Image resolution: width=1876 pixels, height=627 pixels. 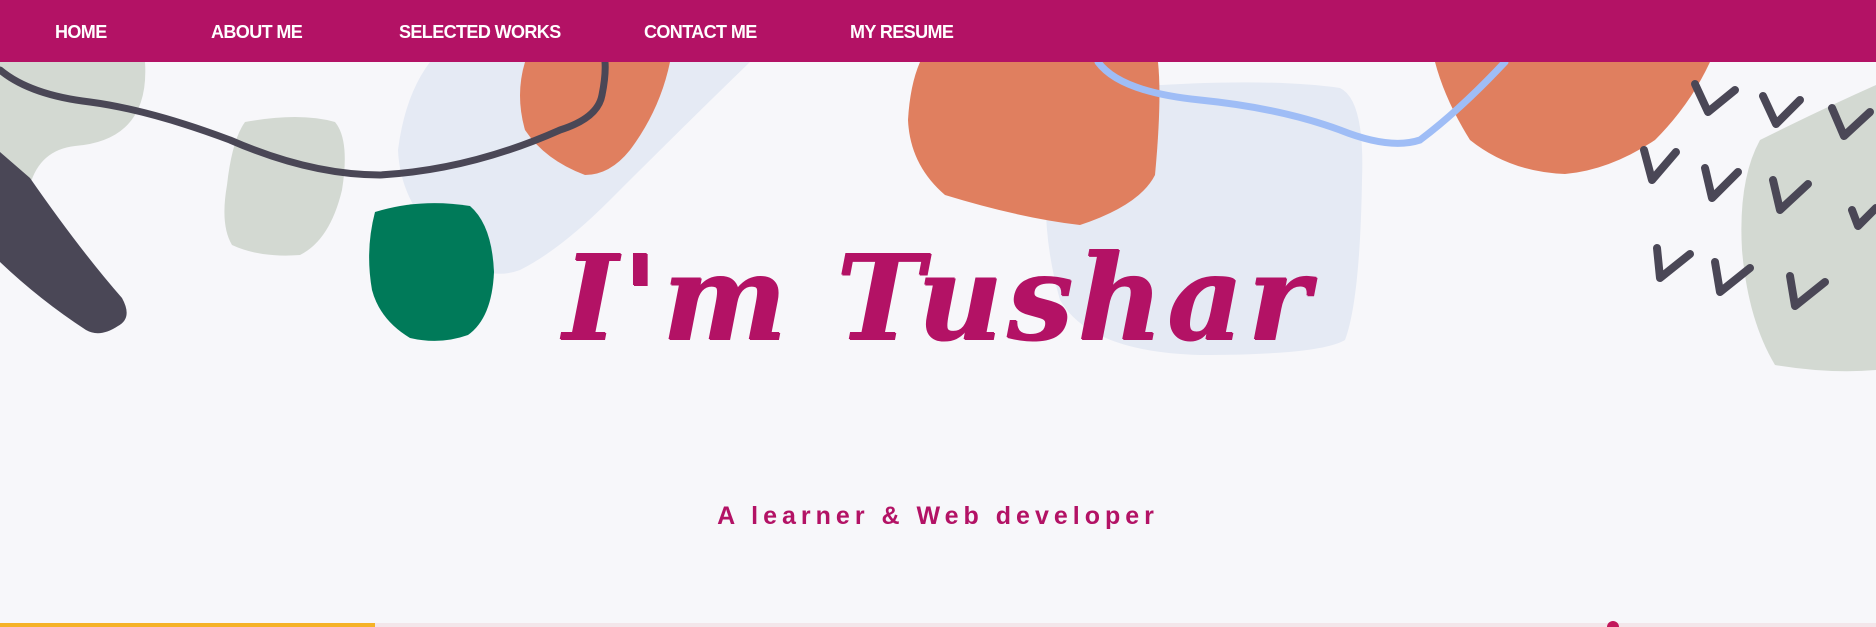 What do you see at coordinates (902, 31) in the screenshot?
I see `nav-resume-link: MY RESUME` at bounding box center [902, 31].